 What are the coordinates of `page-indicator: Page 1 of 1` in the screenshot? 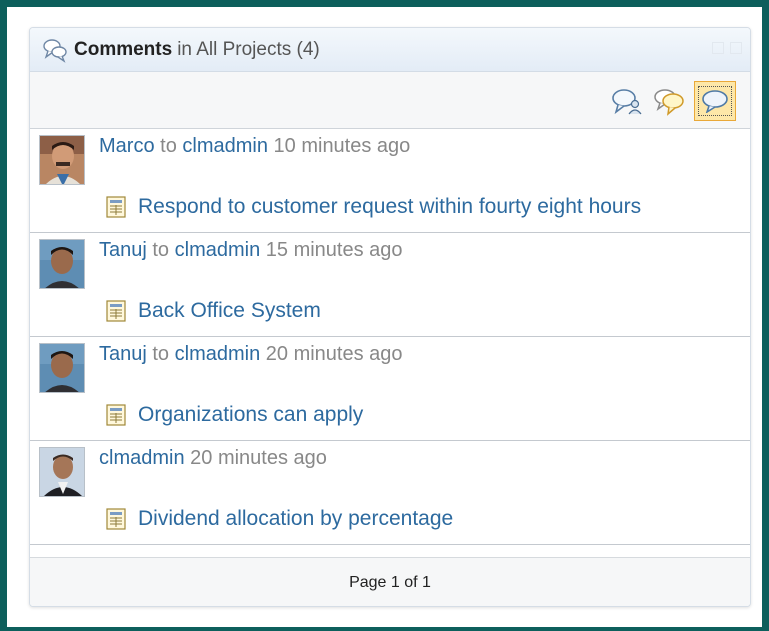 It's located at (390, 582).